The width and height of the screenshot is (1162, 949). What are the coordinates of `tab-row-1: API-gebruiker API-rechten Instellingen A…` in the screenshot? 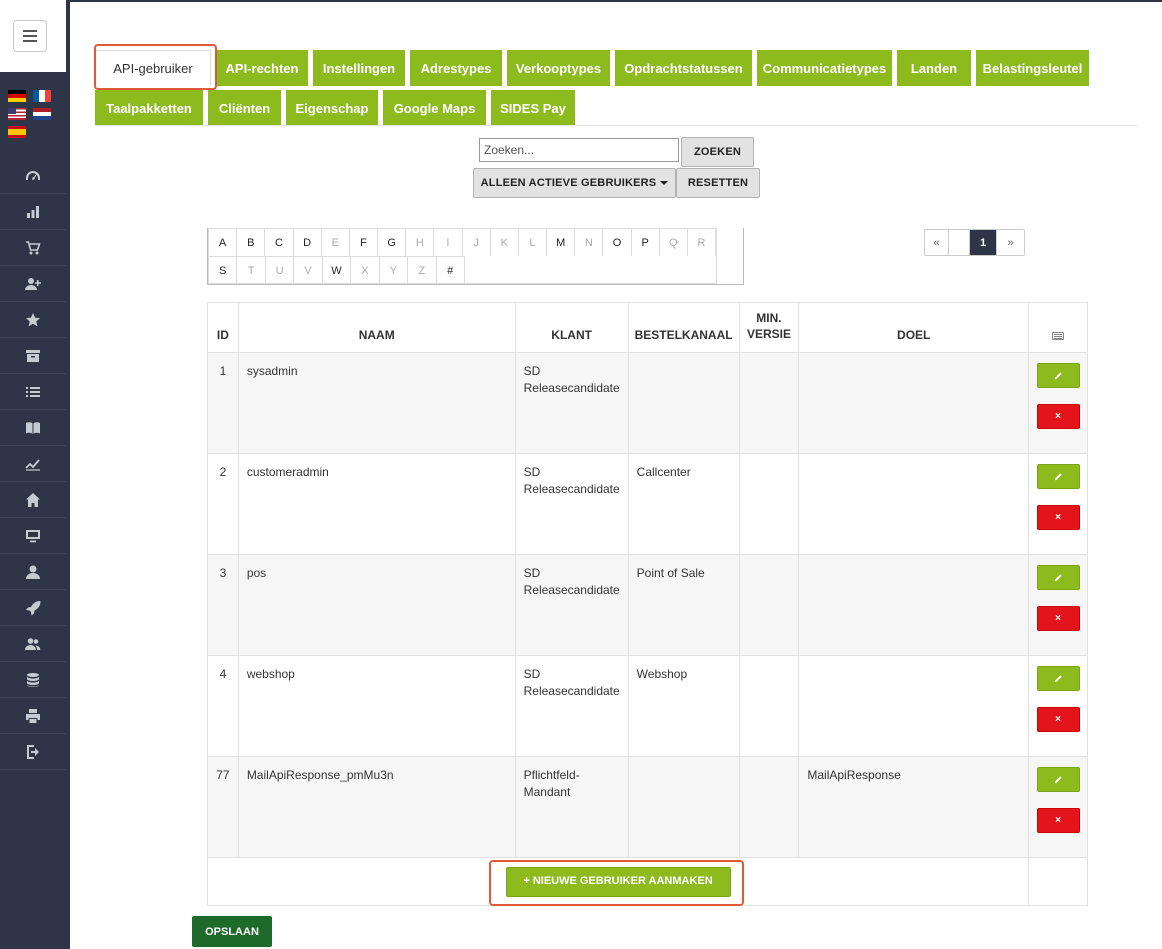 It's located at (616, 68).